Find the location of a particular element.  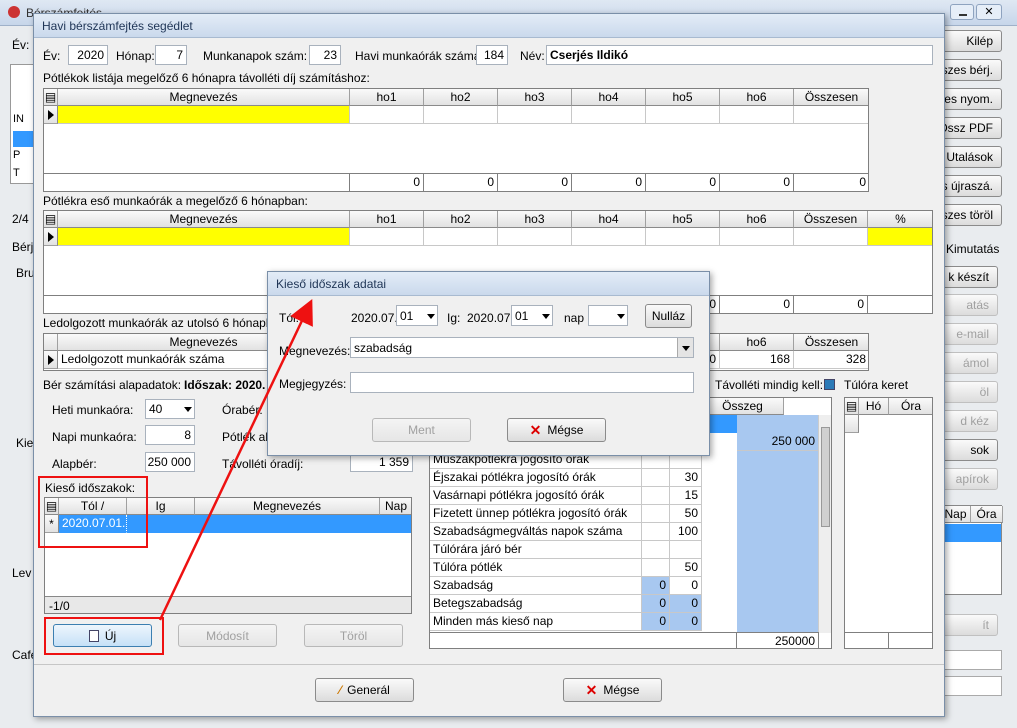

annotation-arrow is located at coordinates (235, 459).